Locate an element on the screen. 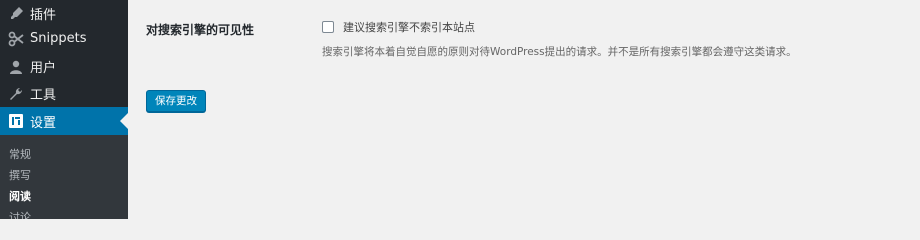  settings-submenu: 常规 撰写 阅读 讨论 is located at coordinates (64, 177).